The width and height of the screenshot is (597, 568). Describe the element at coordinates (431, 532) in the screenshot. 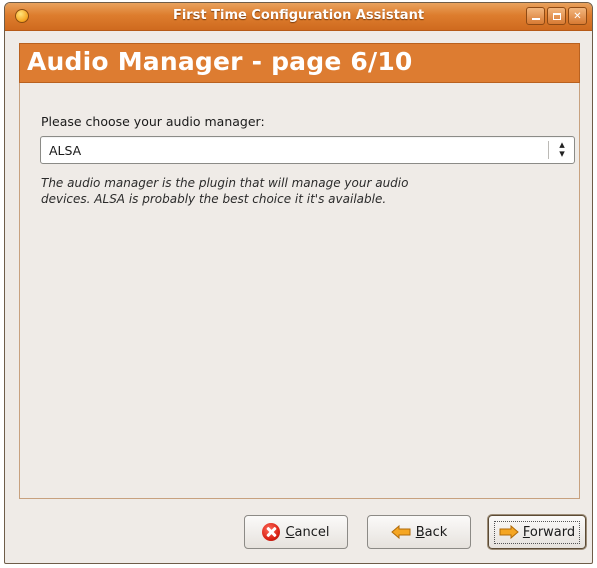

I see `back-label: Back` at that location.